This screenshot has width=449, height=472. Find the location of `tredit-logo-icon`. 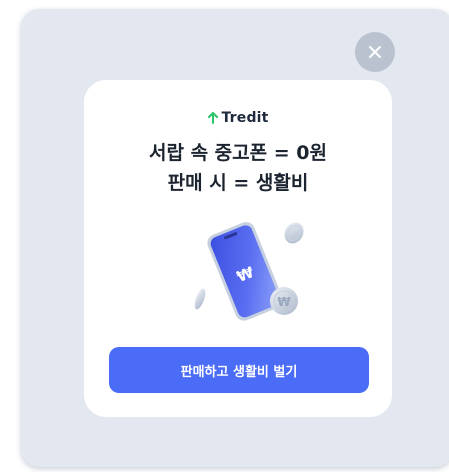

tredit-logo-icon is located at coordinates (213, 118).